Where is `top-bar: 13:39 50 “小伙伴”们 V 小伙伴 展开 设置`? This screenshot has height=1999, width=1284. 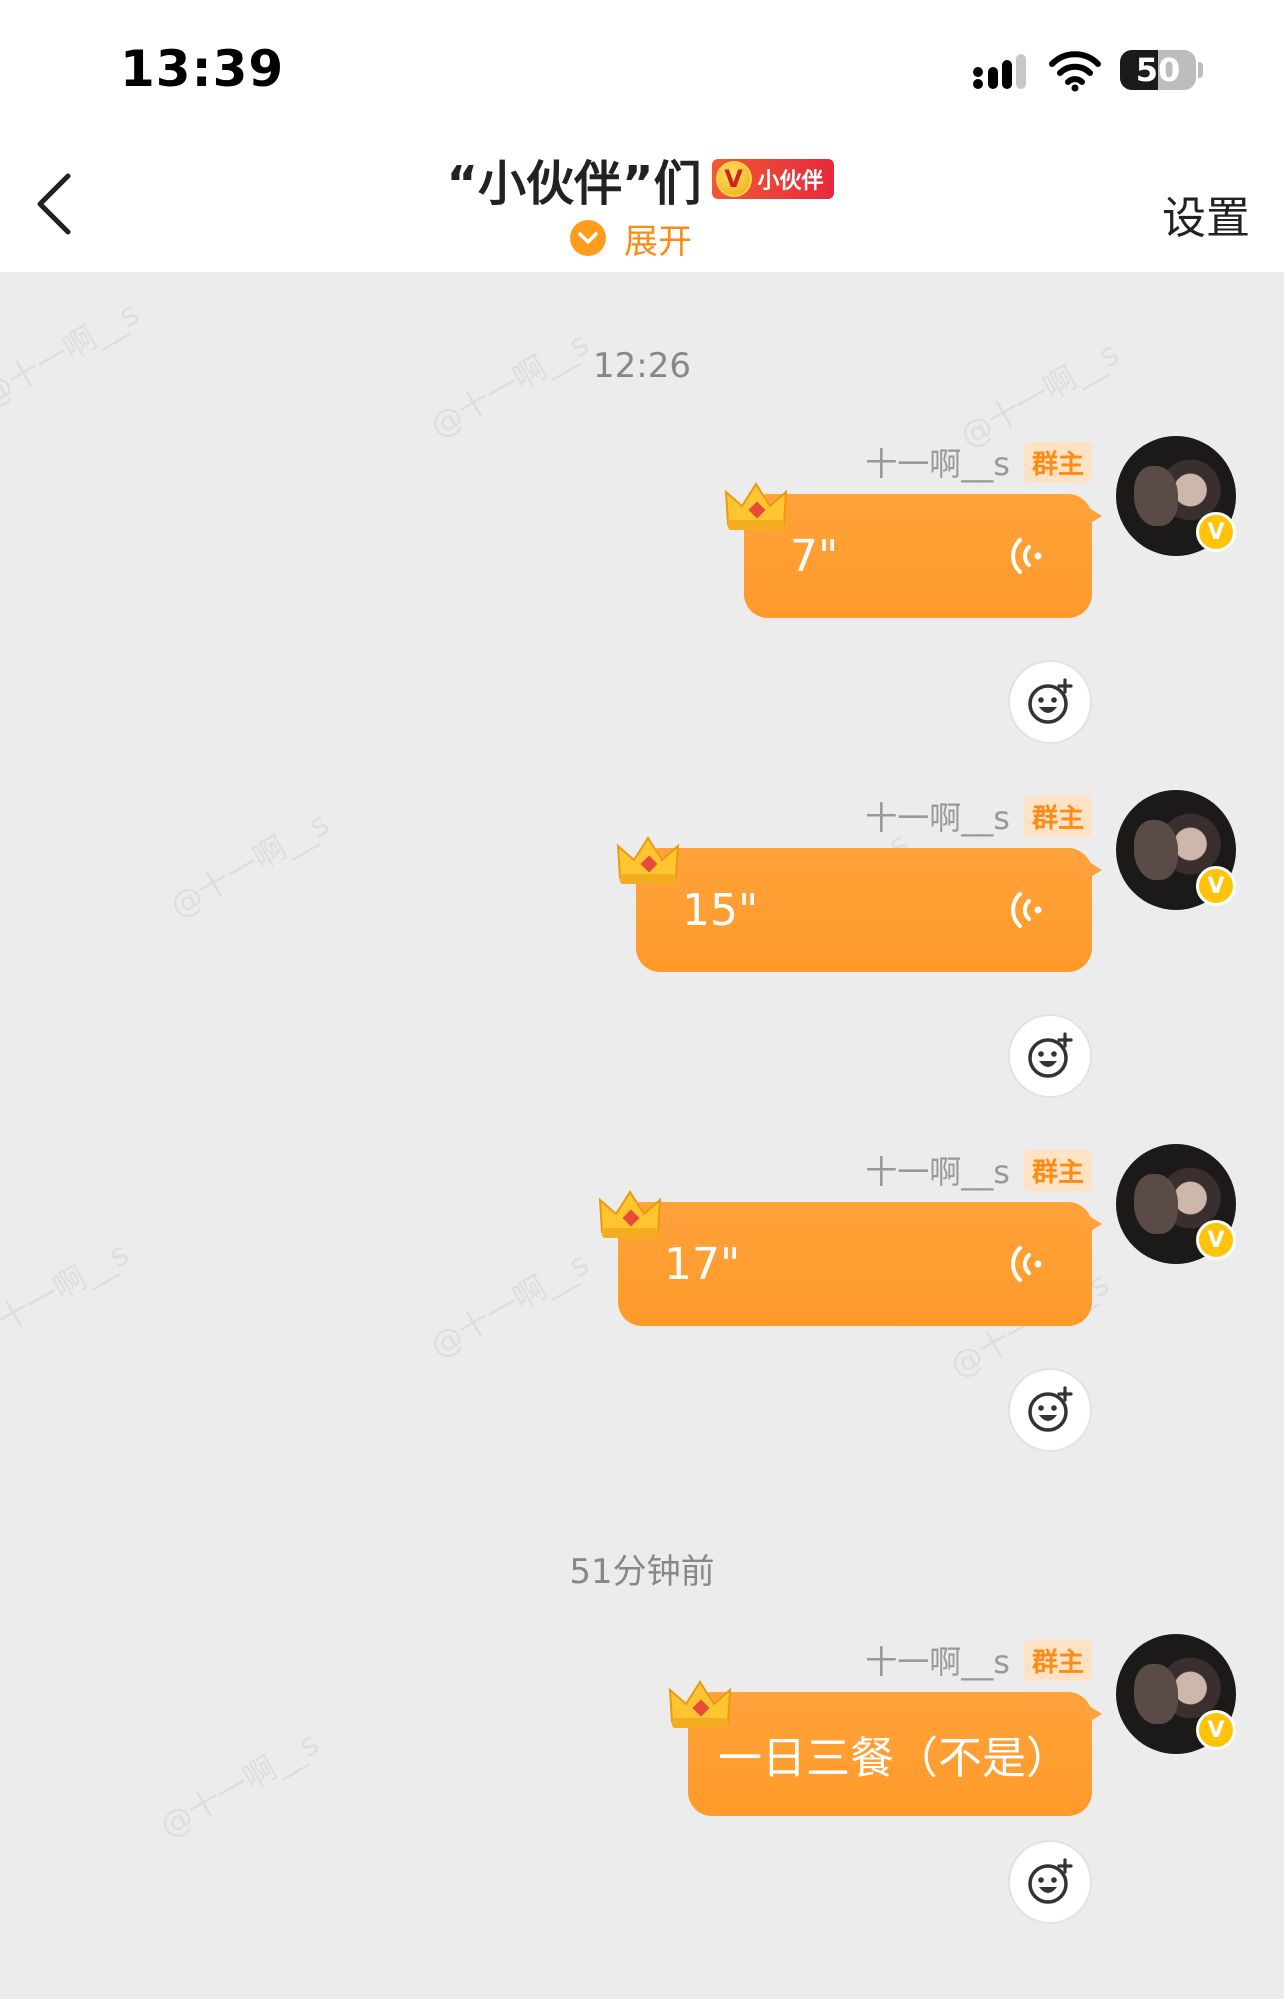
top-bar: 13:39 50 “小伙伴”们 V 小伙伴 展开 设置 is located at coordinates (642, 136).